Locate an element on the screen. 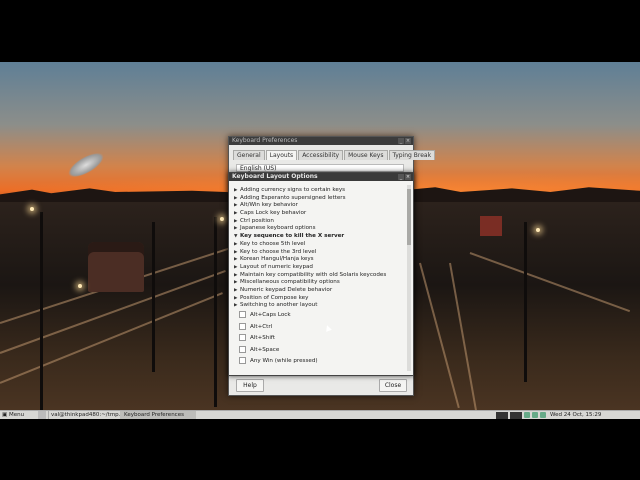 This screenshot has height=480, width=640. distant-train is located at coordinates (491, 226).